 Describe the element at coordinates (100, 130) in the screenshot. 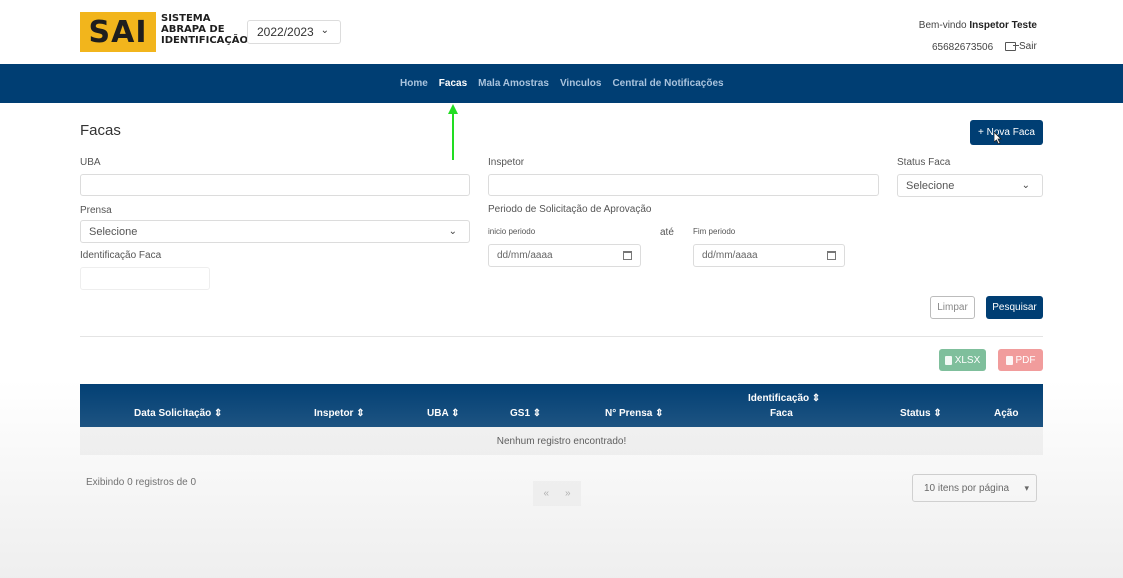

I see `page-title: Facas` at that location.